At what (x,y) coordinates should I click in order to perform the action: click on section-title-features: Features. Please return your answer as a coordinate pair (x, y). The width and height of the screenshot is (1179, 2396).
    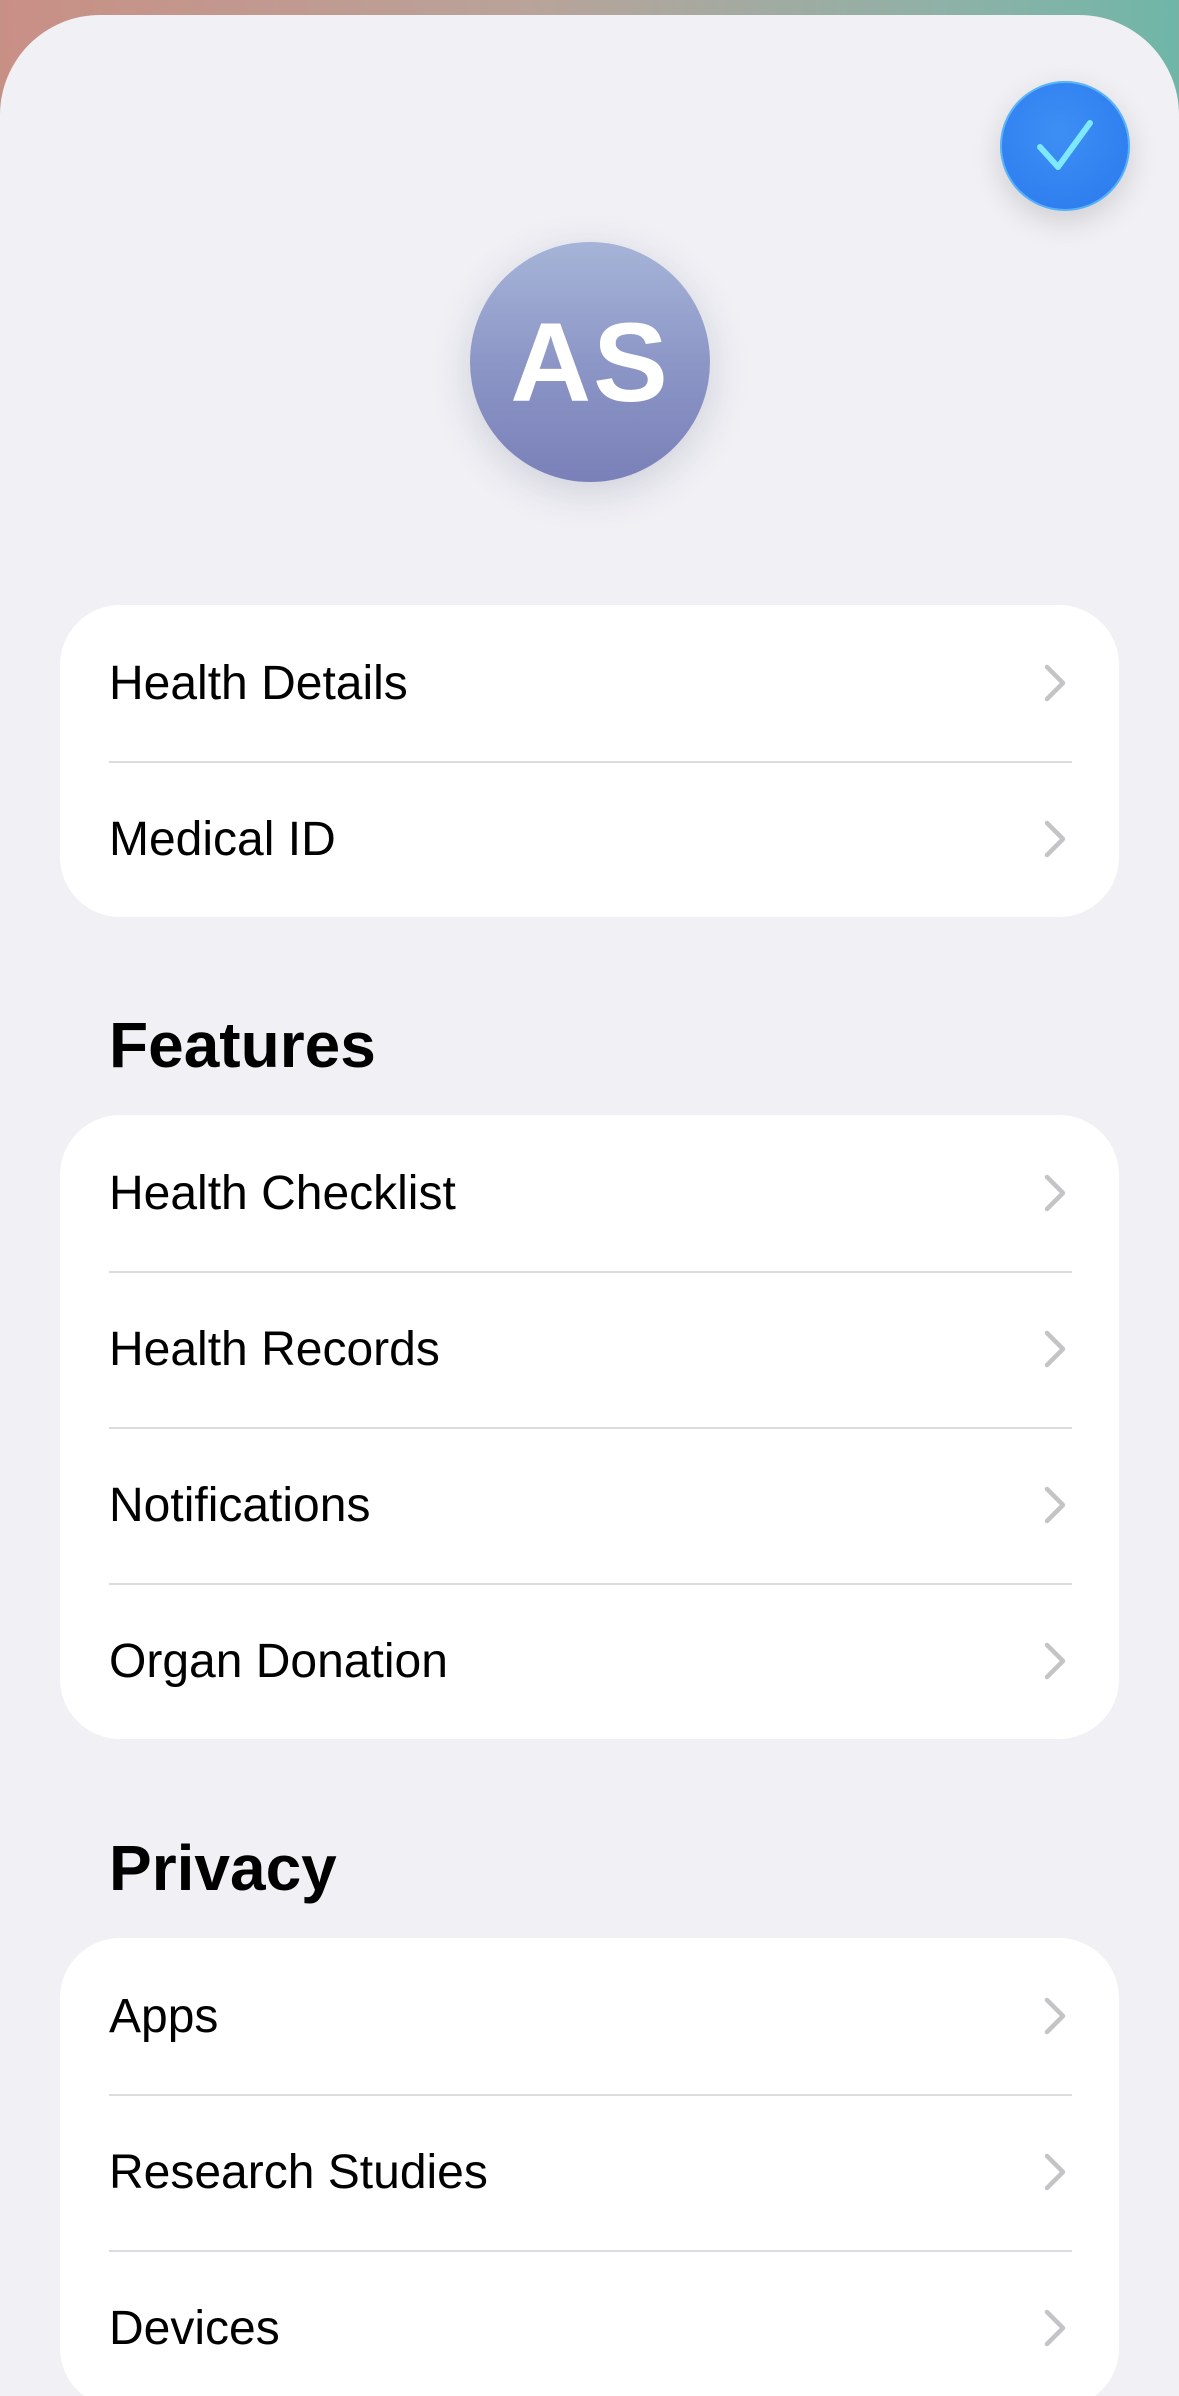
    Looking at the image, I should click on (242, 1045).